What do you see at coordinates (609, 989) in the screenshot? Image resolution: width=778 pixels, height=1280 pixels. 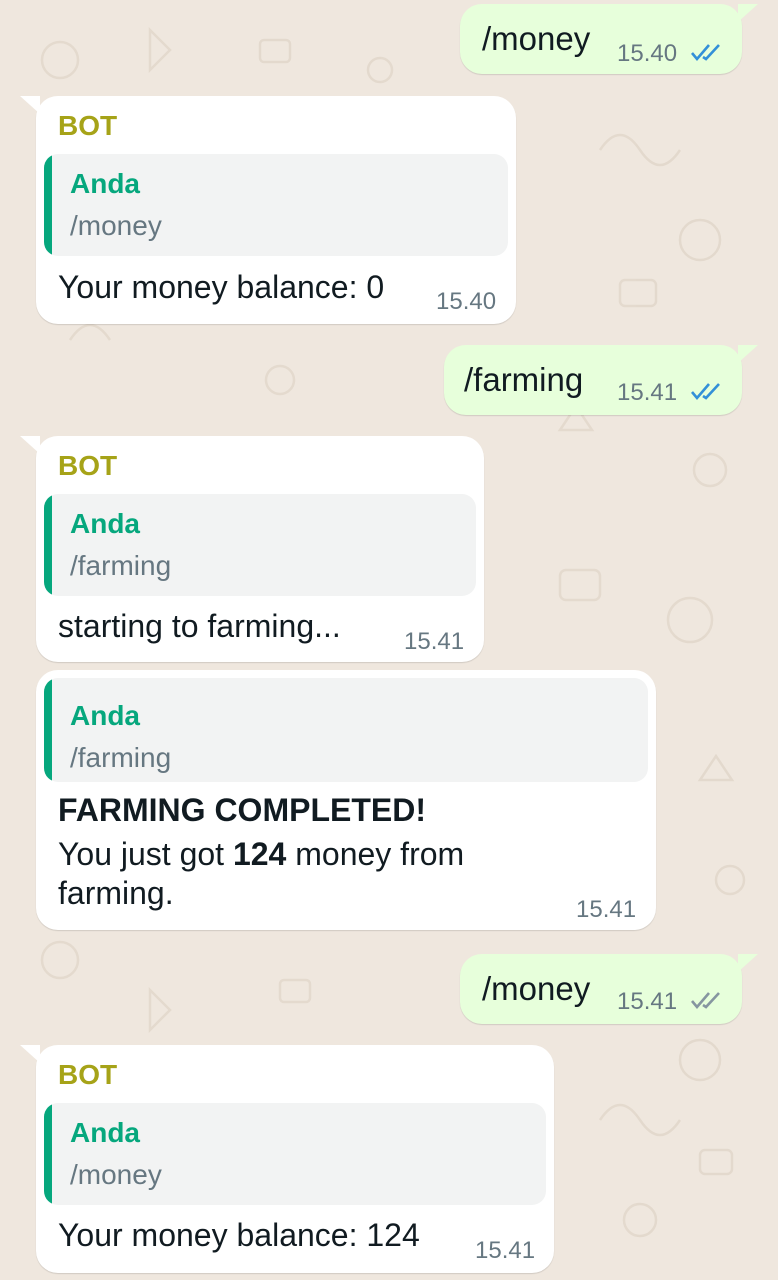 I see `outgoing-message: /money 15.41` at bounding box center [609, 989].